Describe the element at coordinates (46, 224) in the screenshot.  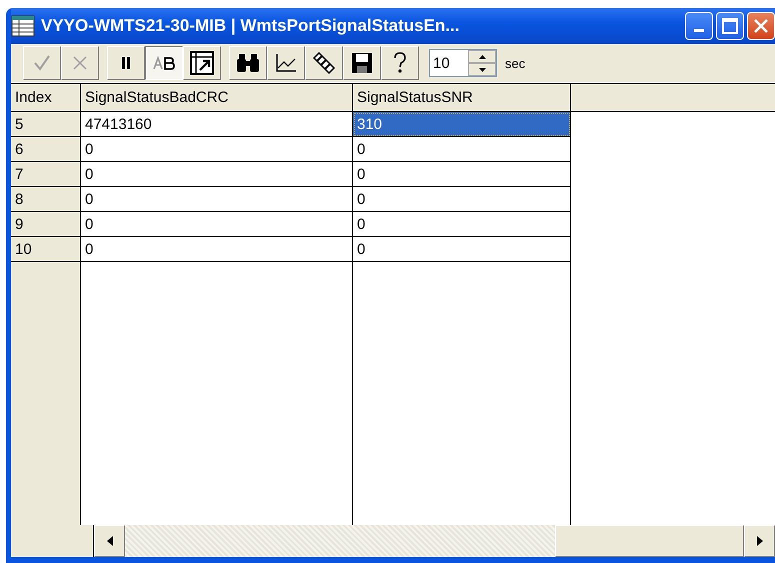
I see `row-index: 9` at that location.